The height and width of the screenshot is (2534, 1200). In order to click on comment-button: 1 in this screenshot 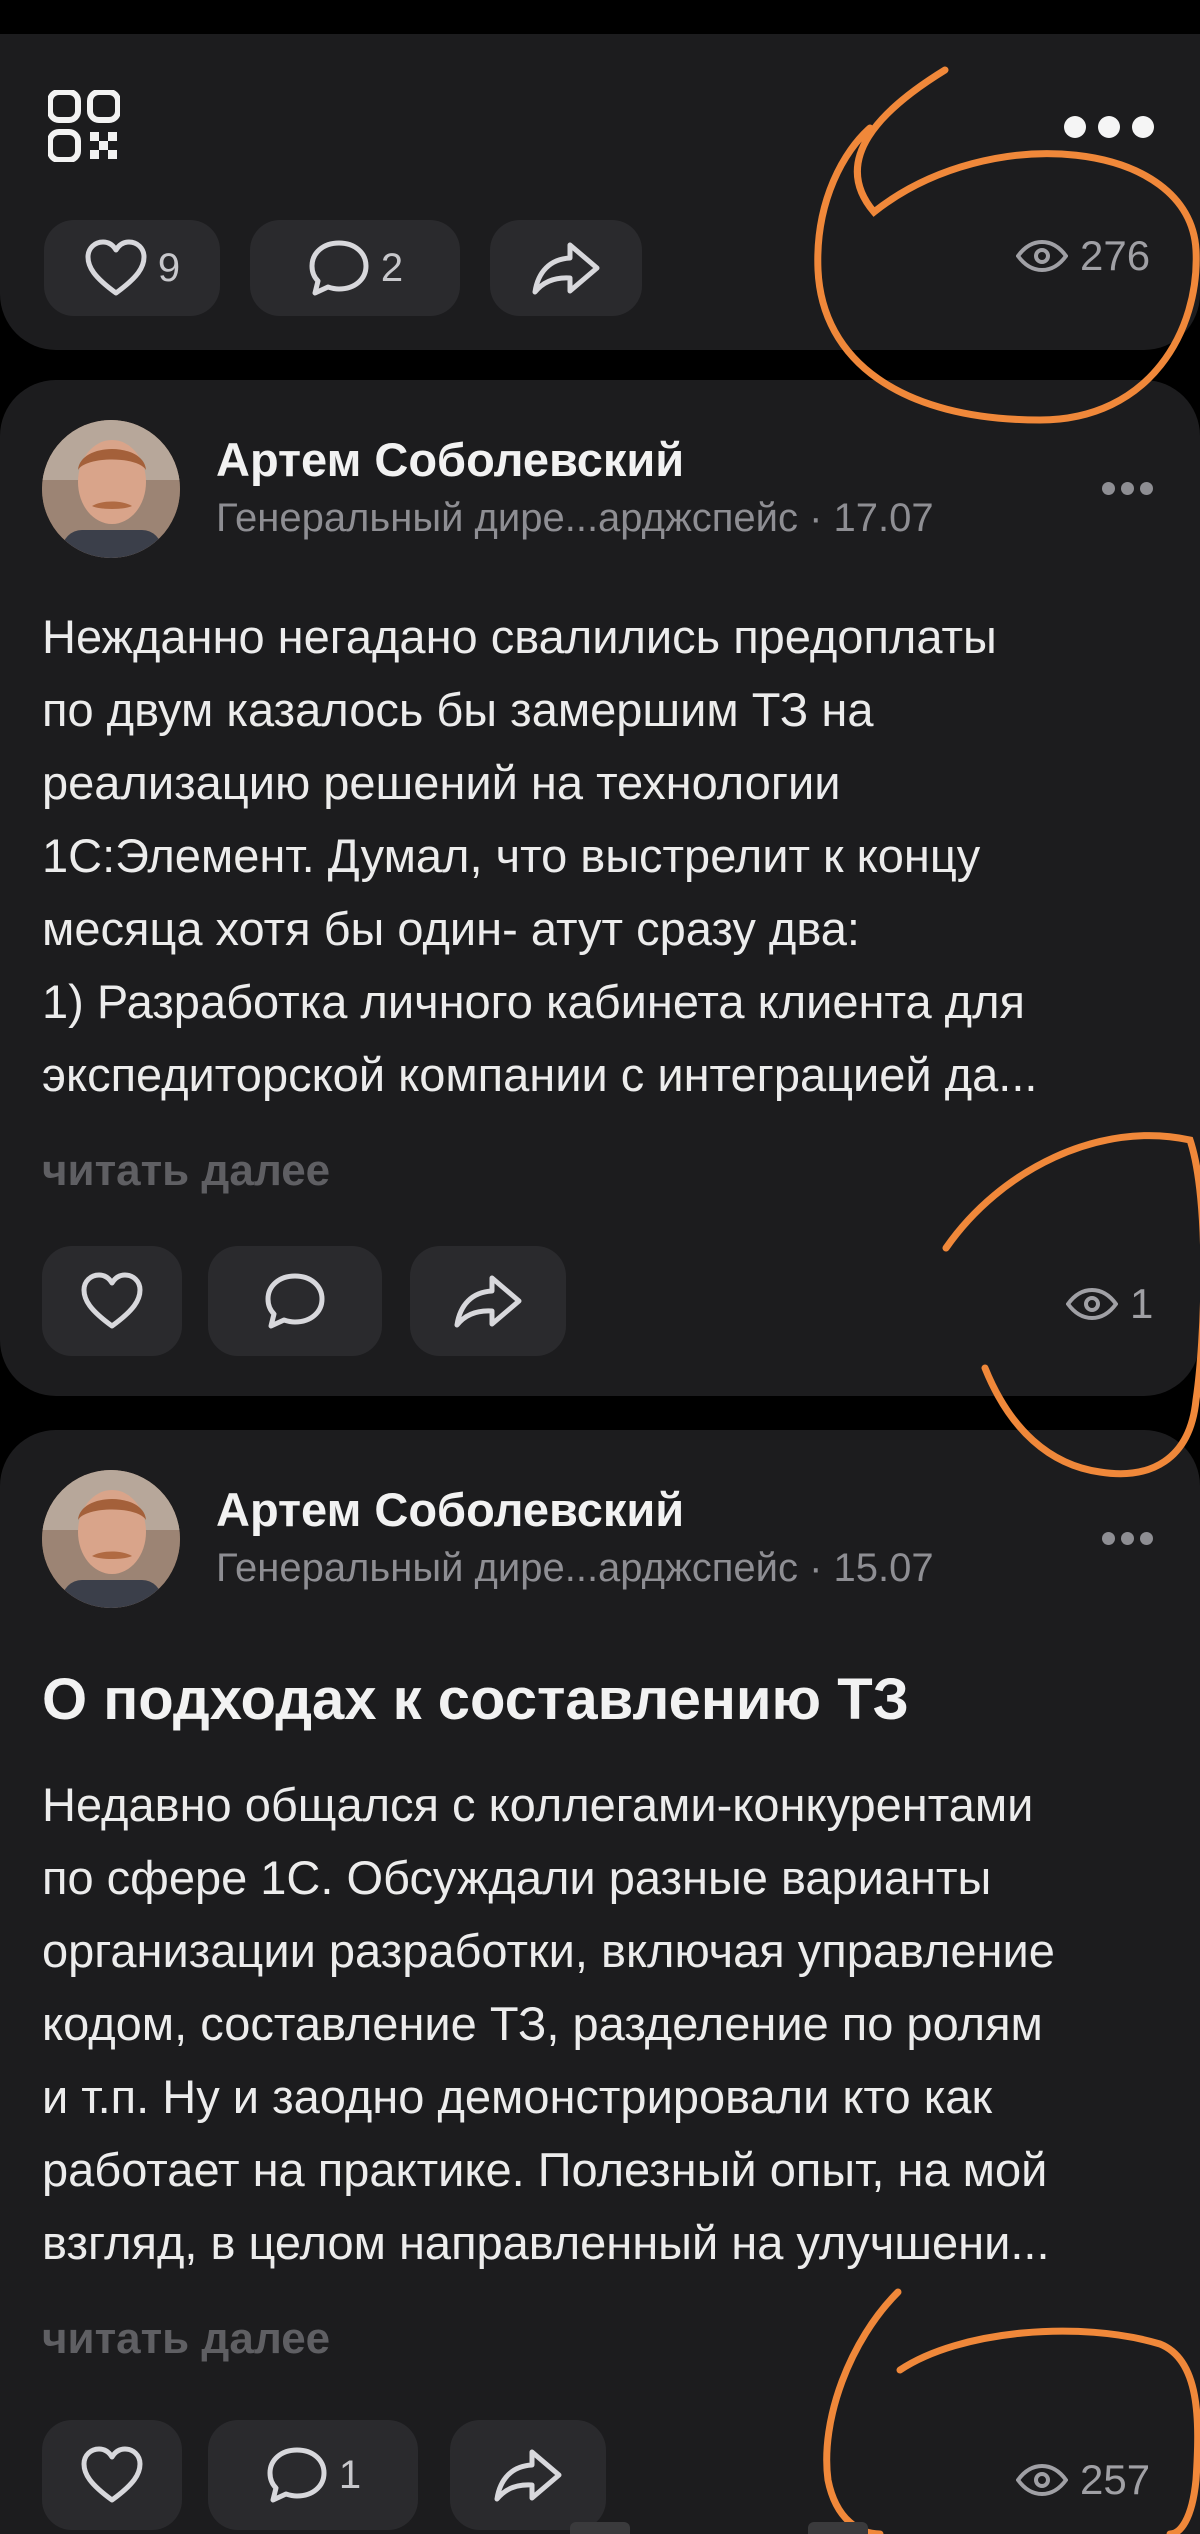, I will do `click(313, 2475)`.